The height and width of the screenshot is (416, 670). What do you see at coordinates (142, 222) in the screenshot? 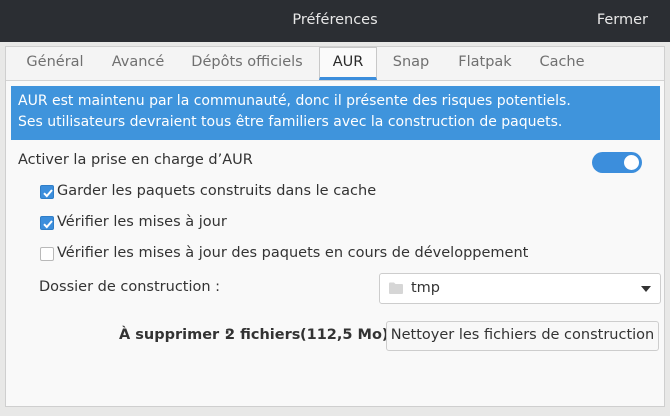
I see `check-updates-label: Vérifier les mises à jour` at bounding box center [142, 222].